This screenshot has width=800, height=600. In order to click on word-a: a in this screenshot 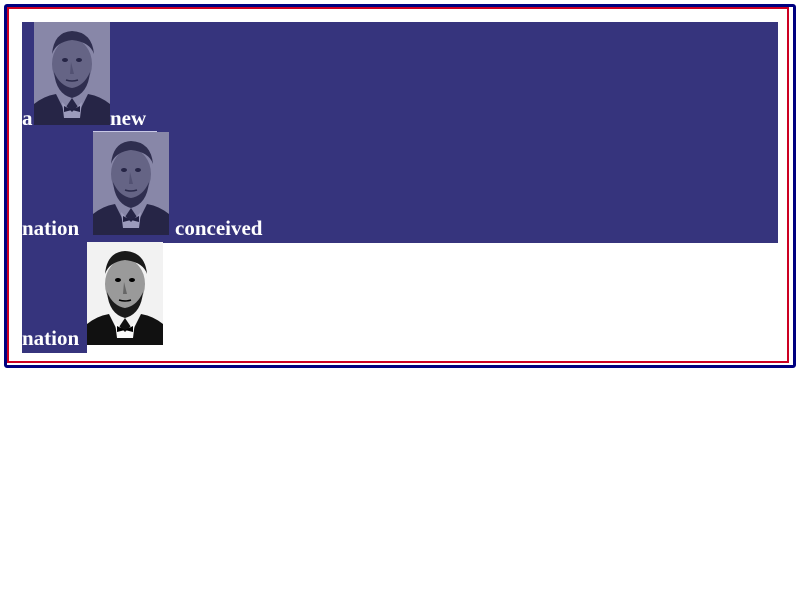, I will do `click(27, 118)`.